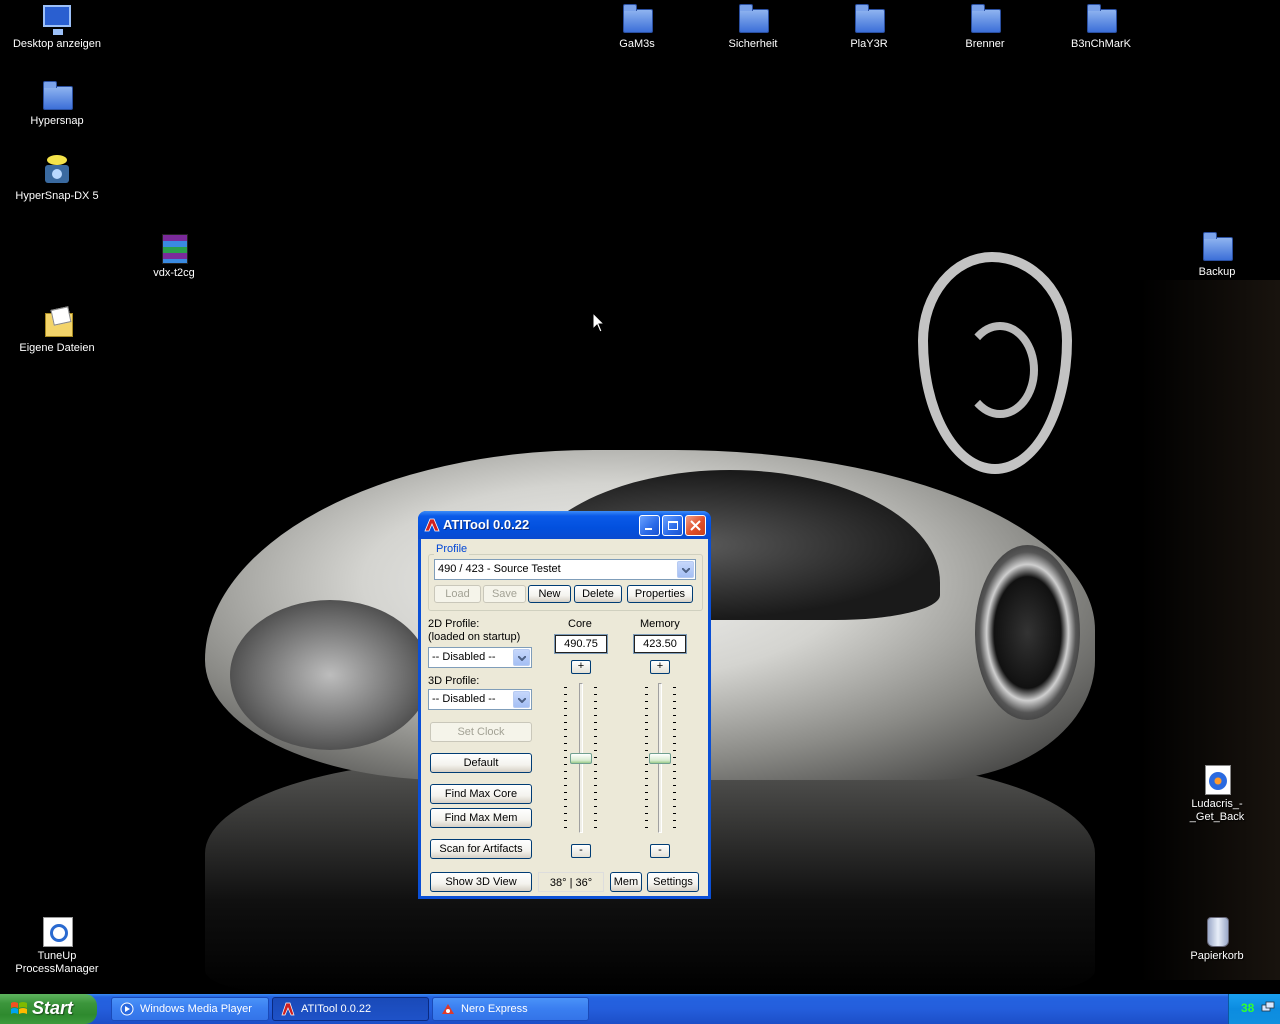  What do you see at coordinates (53, 1008) in the screenshot?
I see `start-label: Start` at bounding box center [53, 1008].